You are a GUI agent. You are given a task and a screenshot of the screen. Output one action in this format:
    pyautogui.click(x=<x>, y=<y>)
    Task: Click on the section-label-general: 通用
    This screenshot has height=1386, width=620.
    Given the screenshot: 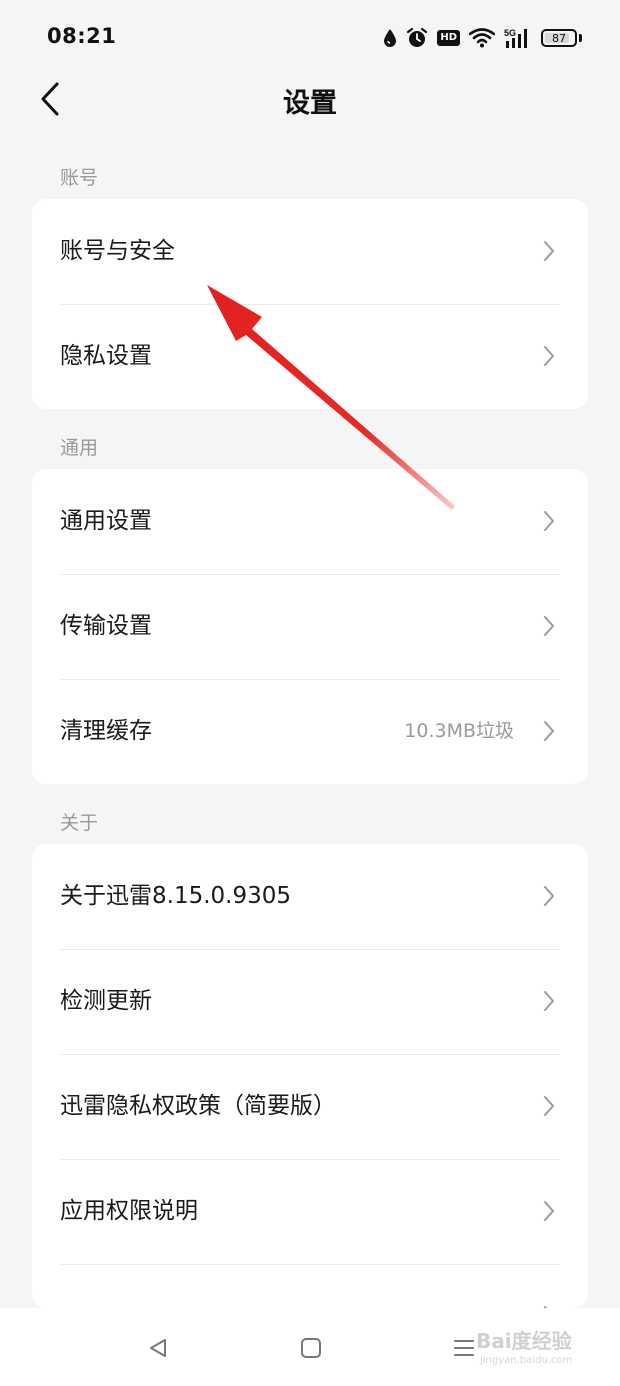 What is the action you would take?
    pyautogui.click(x=79, y=448)
    